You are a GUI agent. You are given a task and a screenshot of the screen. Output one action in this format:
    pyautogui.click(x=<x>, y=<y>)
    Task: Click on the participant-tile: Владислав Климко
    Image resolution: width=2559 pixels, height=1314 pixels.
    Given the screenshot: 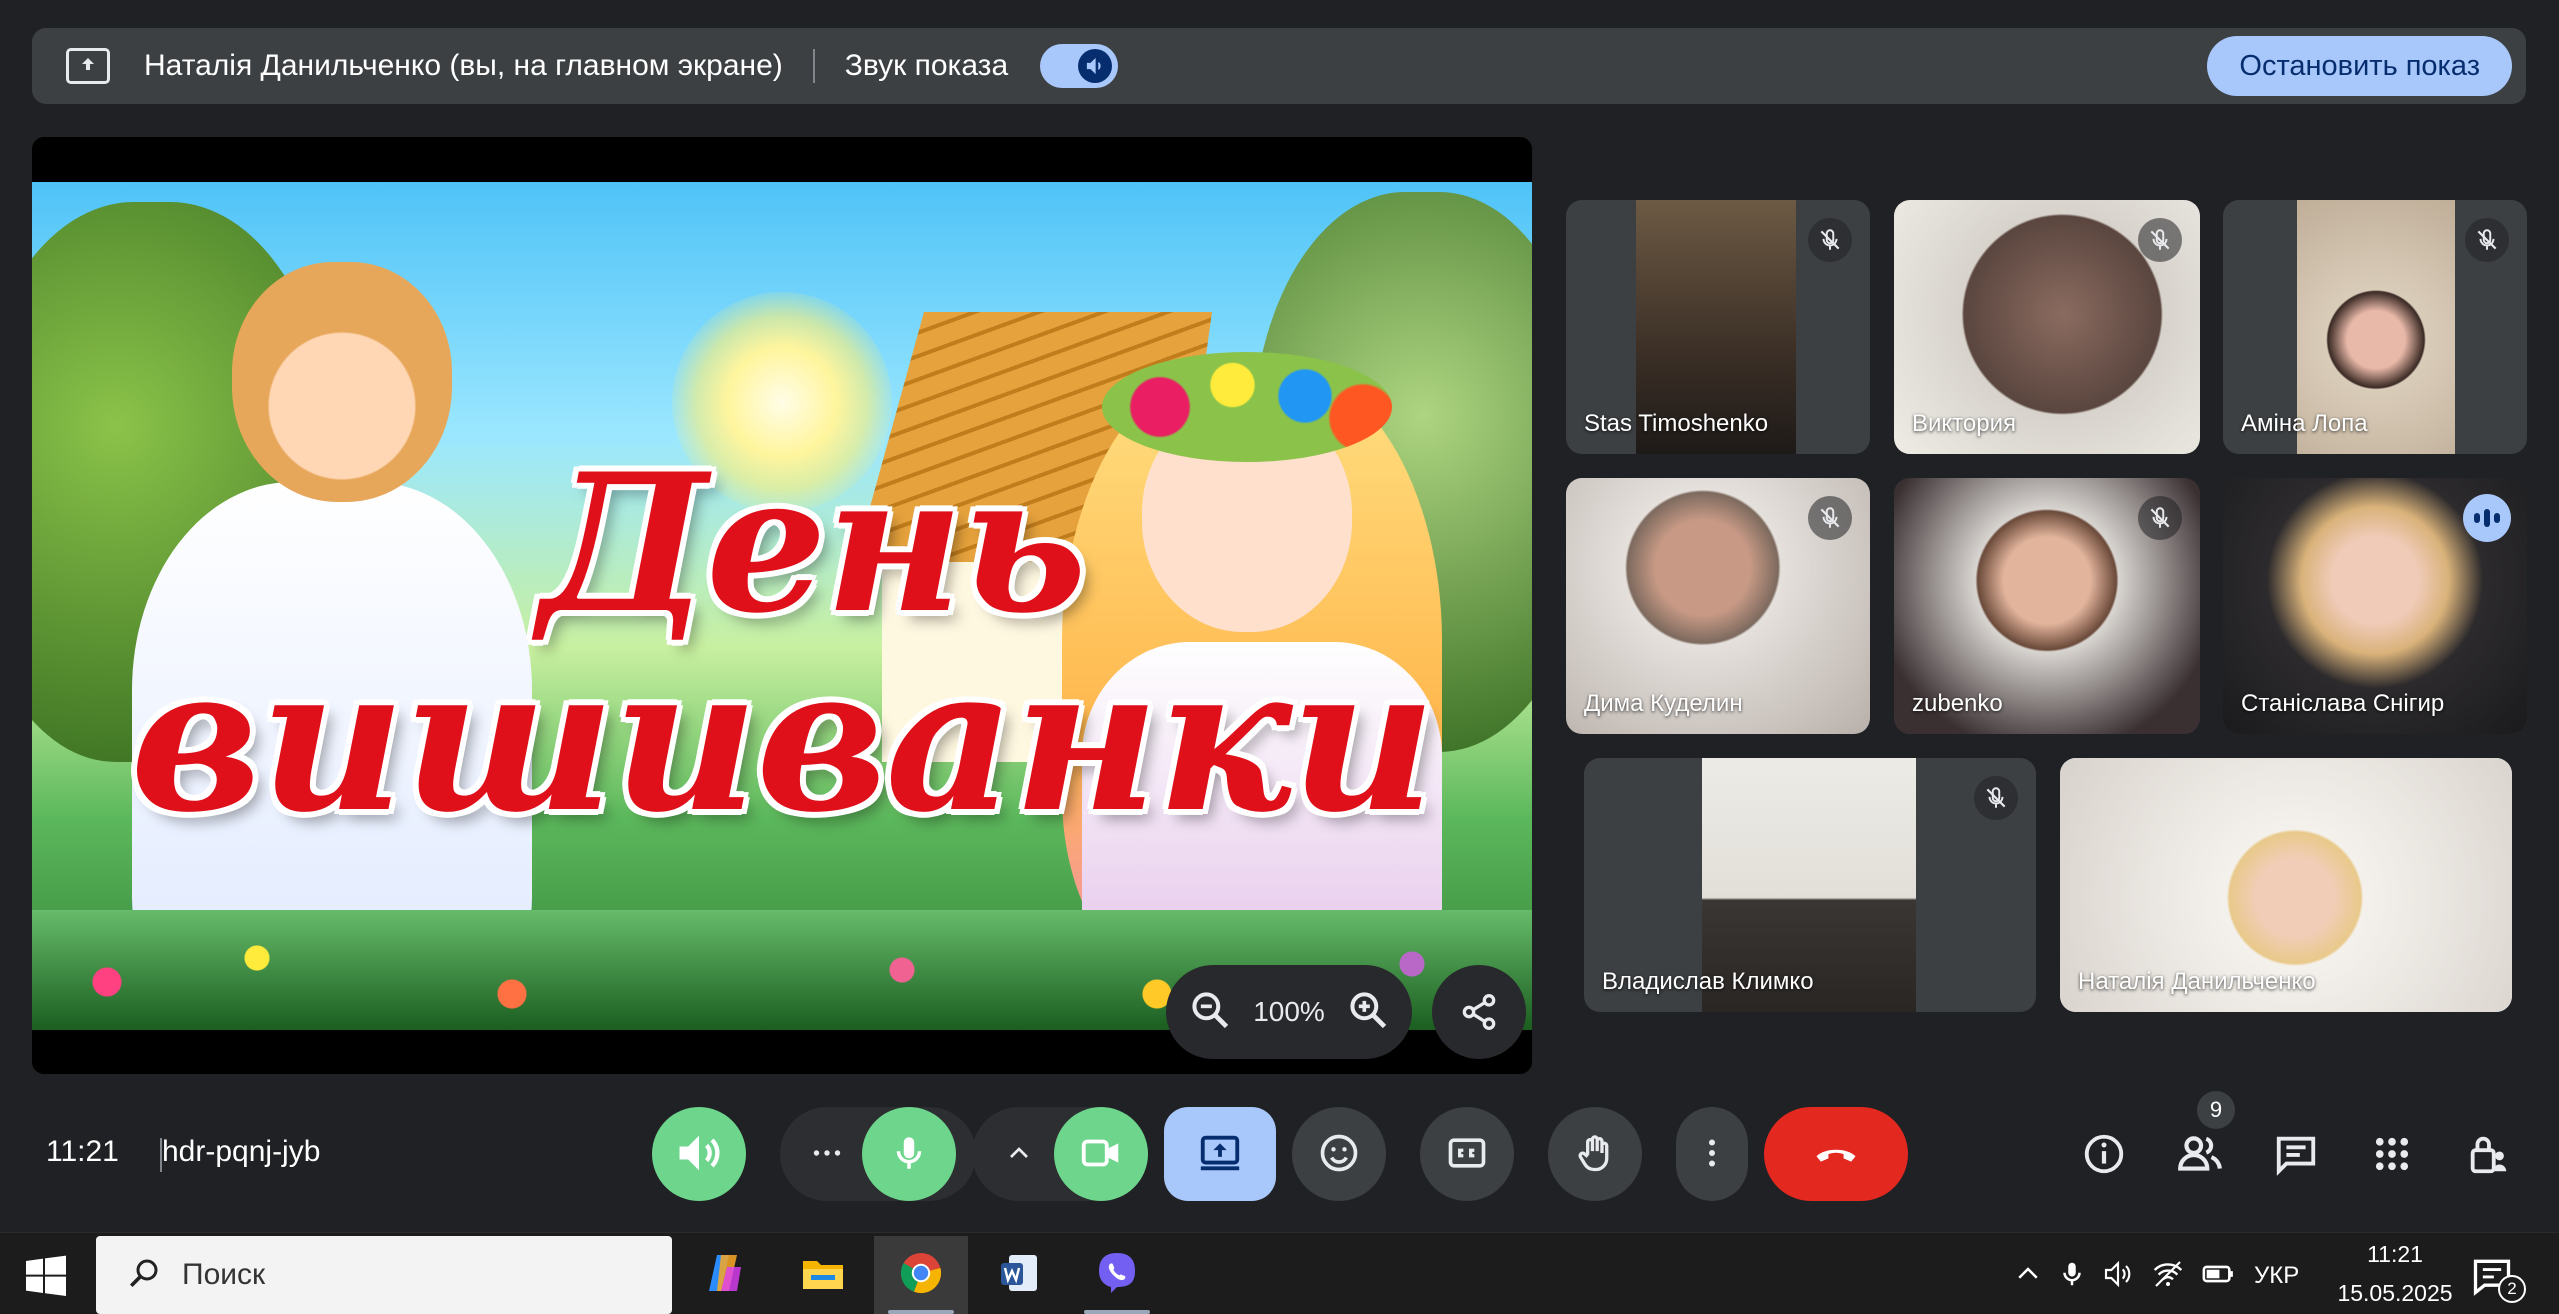 What is the action you would take?
    pyautogui.click(x=1810, y=885)
    